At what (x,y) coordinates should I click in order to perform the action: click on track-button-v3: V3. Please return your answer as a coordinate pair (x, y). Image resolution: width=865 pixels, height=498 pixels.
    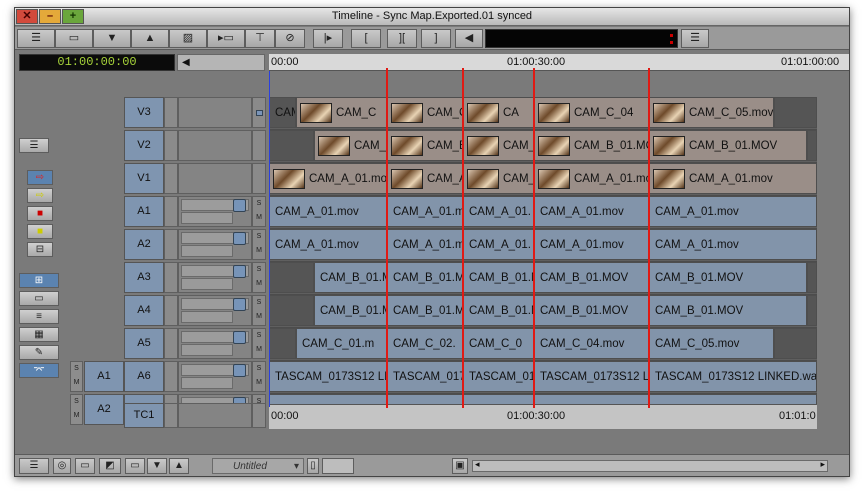
    Looking at the image, I should click on (144, 112).